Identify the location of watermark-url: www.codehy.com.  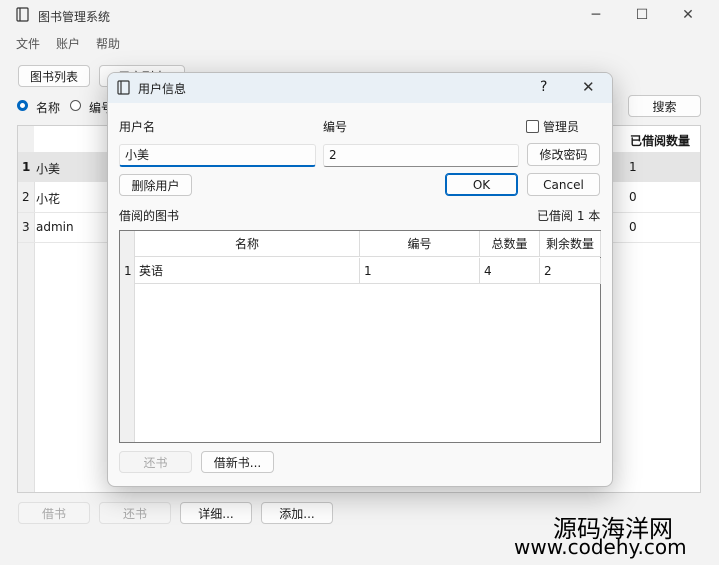
(600, 547).